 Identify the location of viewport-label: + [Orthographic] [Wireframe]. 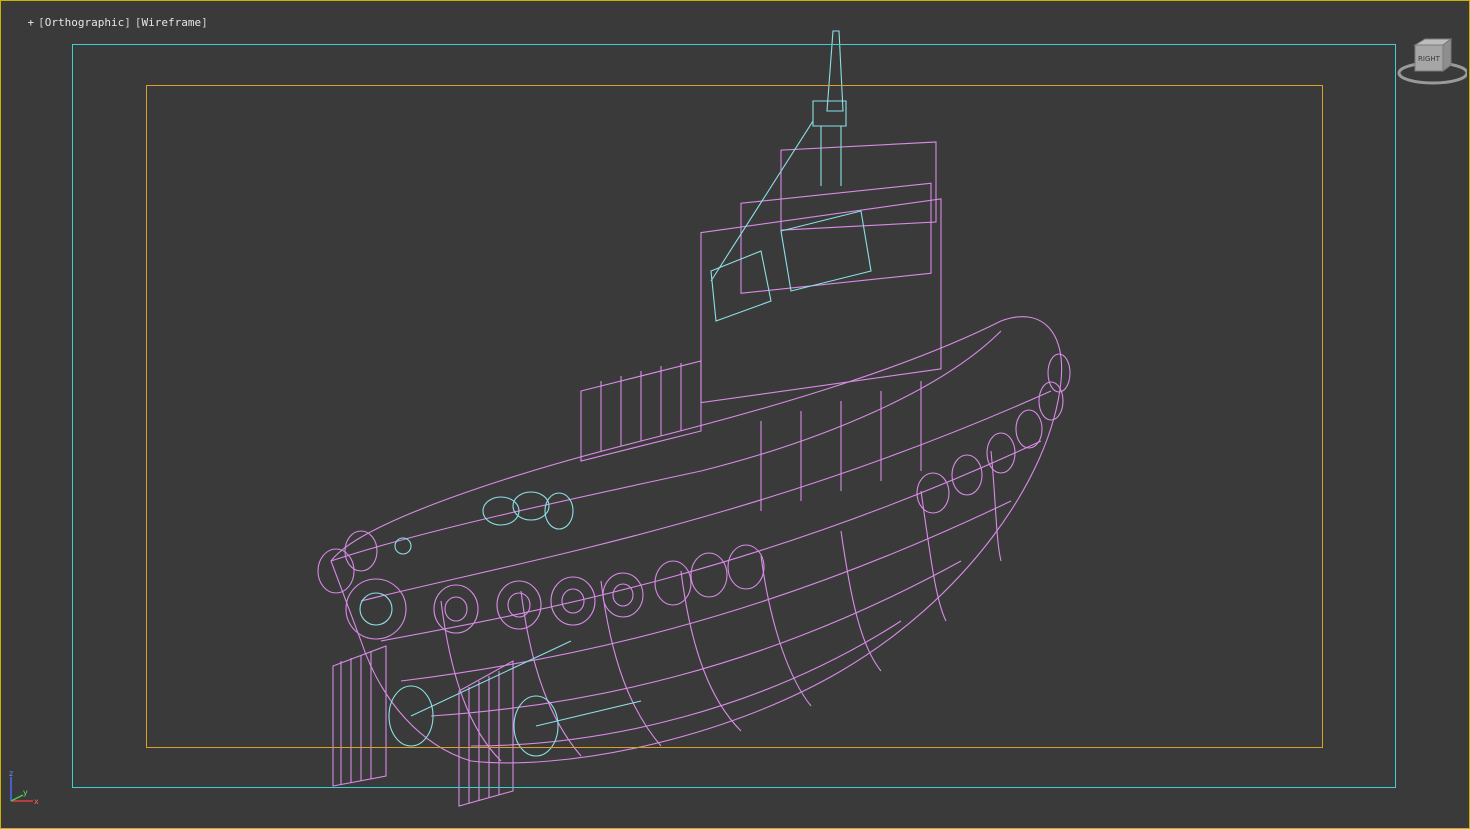
(117, 22).